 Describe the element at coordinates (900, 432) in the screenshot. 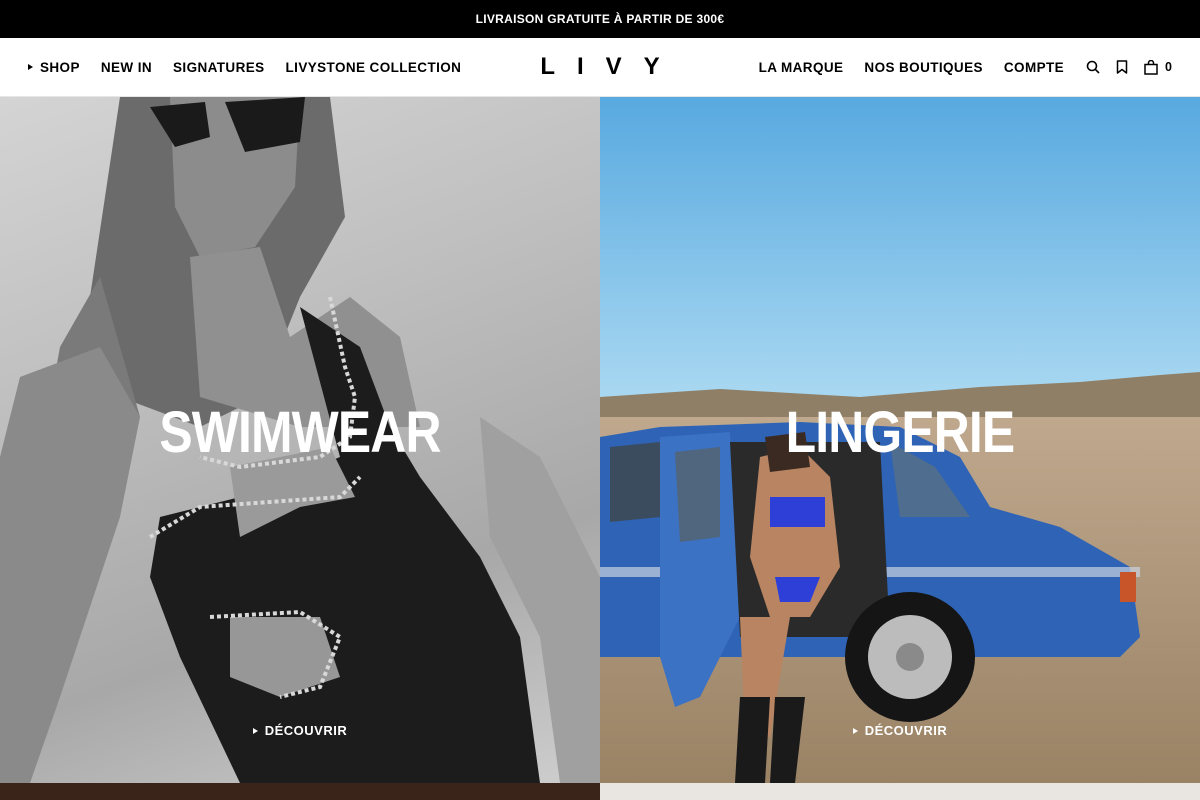

I see `lingerie-title: LINGERIE` at that location.